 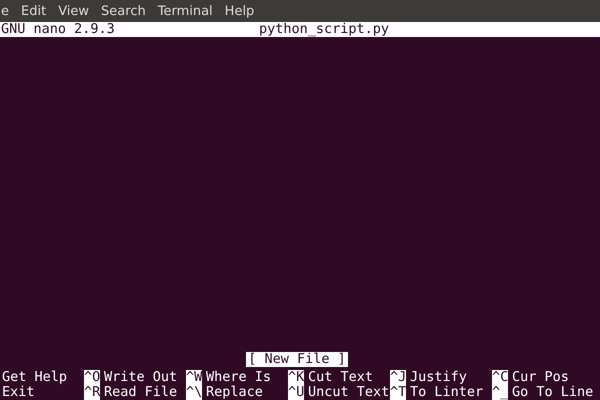 What do you see at coordinates (141, 377) in the screenshot?
I see `shortcut-label: Write Out` at bounding box center [141, 377].